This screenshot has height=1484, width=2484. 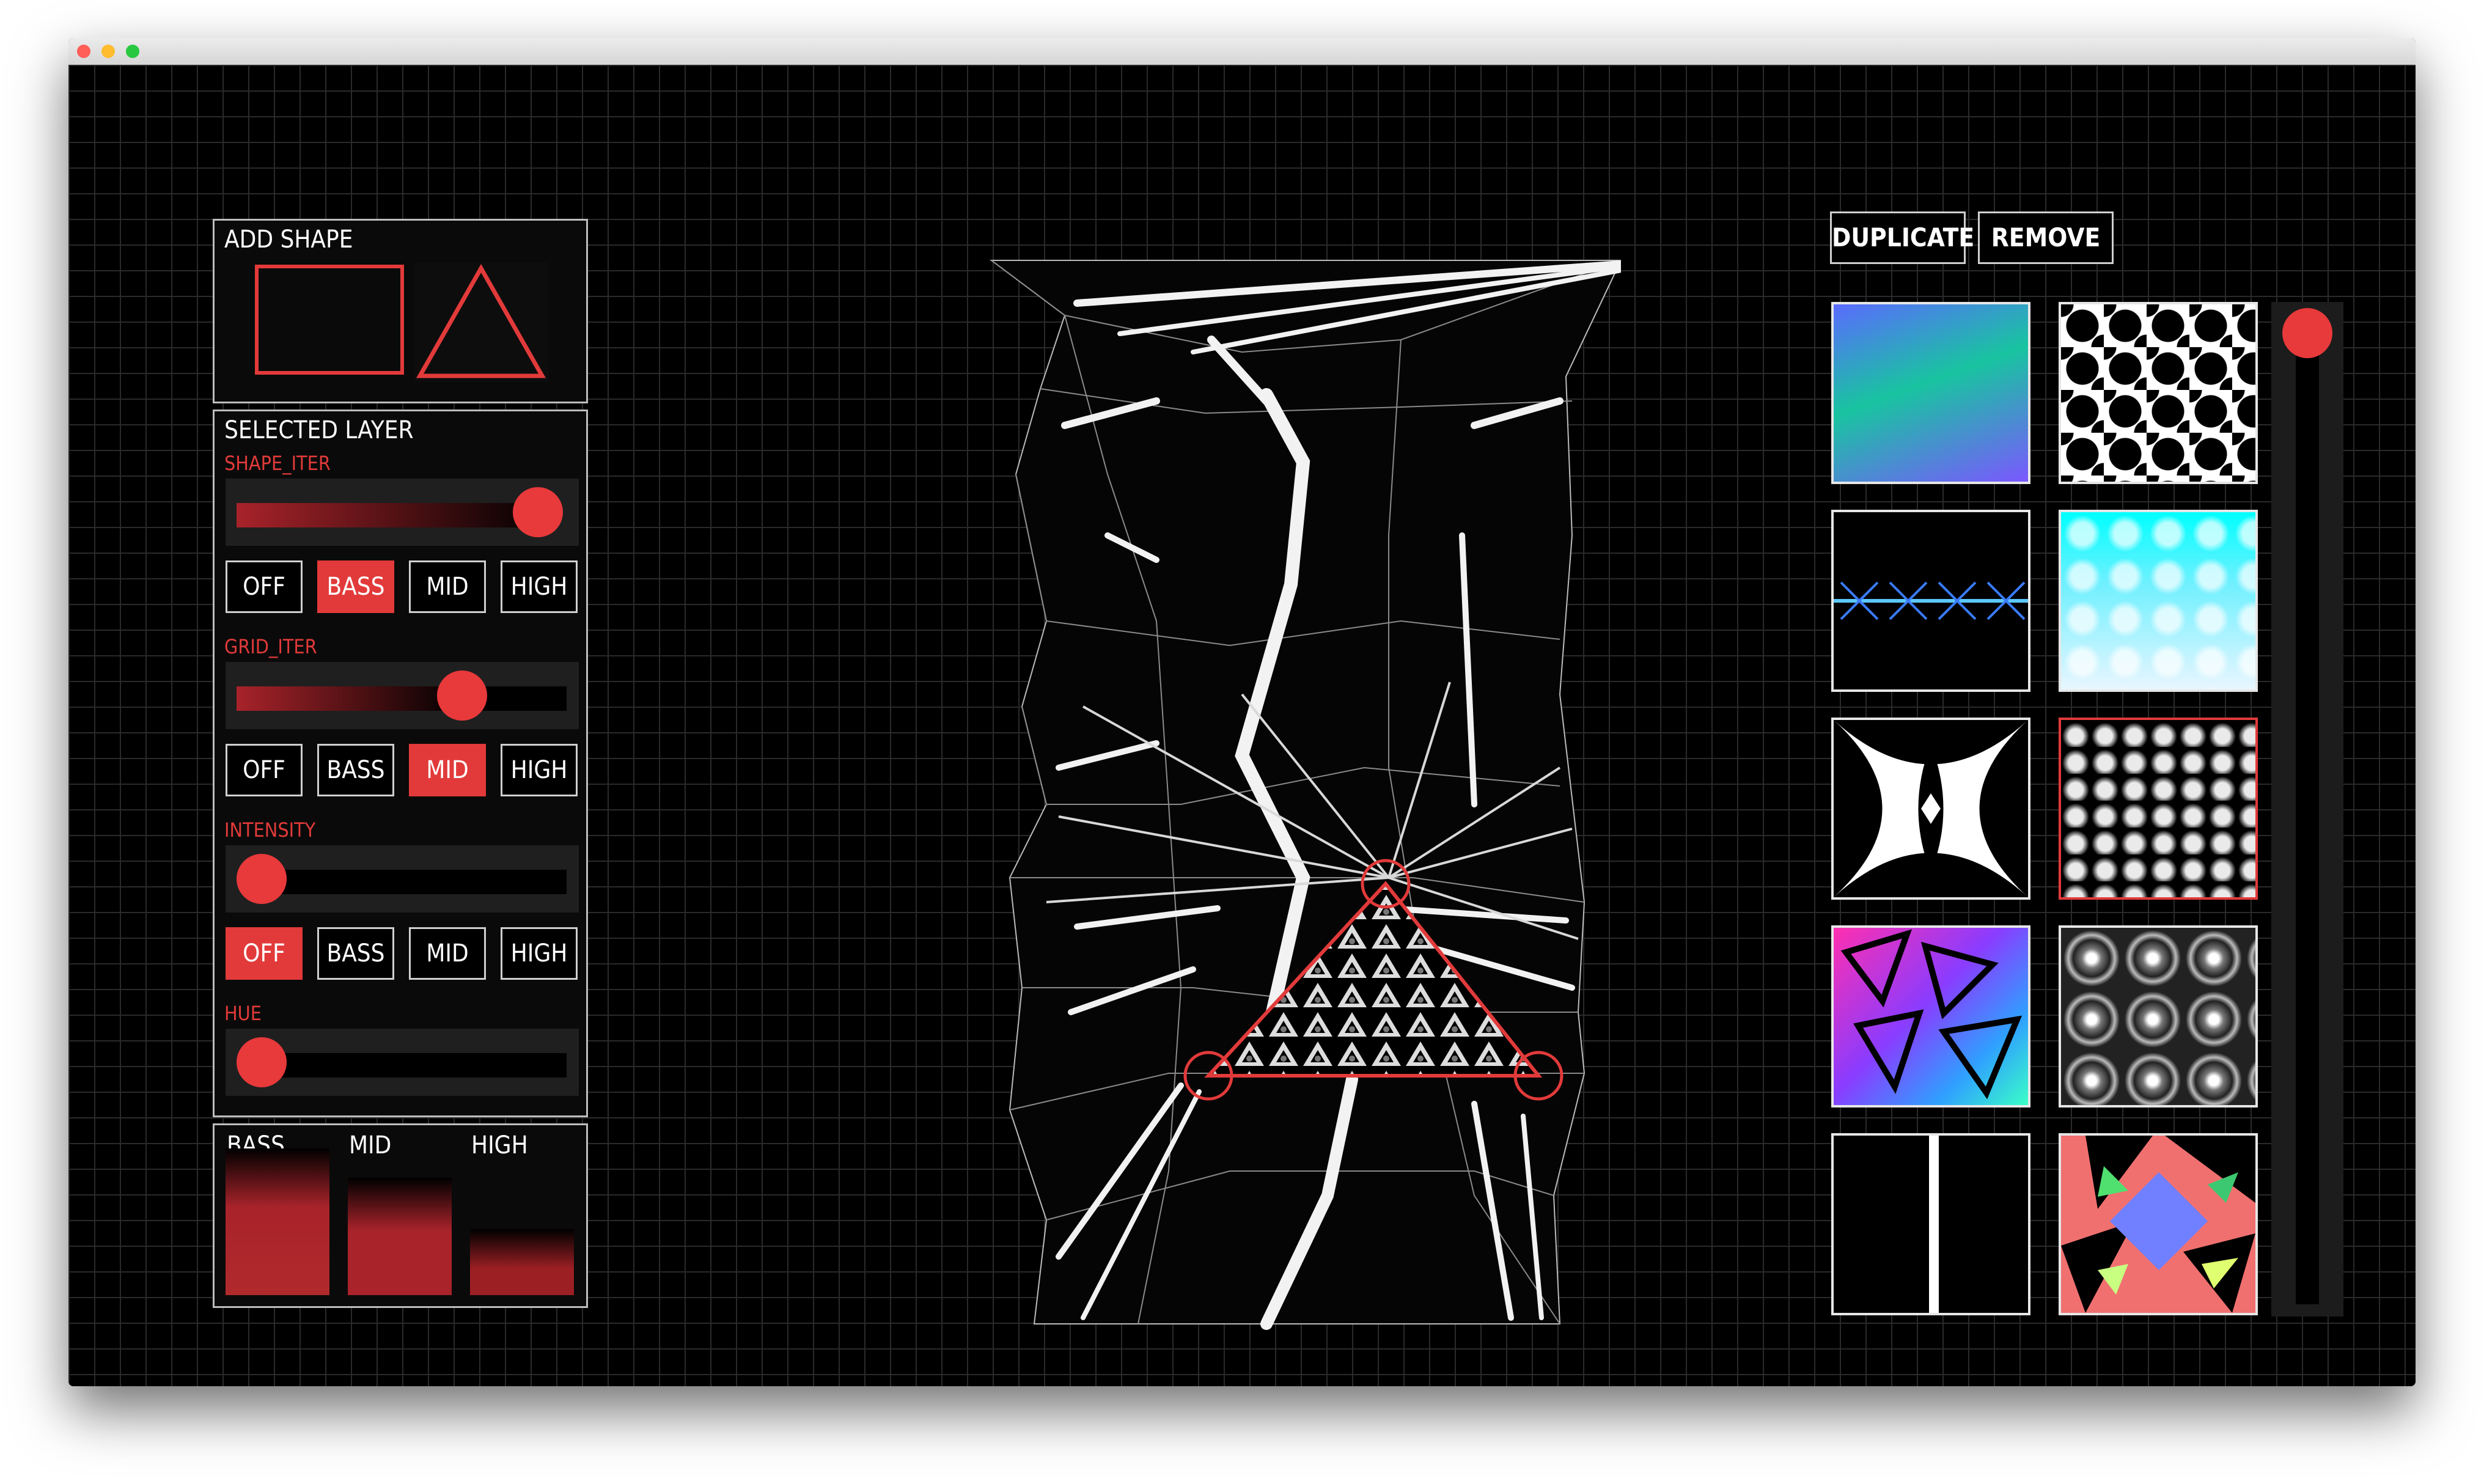 What do you see at coordinates (243, 1013) in the screenshot?
I see `hue-label: HUE` at bounding box center [243, 1013].